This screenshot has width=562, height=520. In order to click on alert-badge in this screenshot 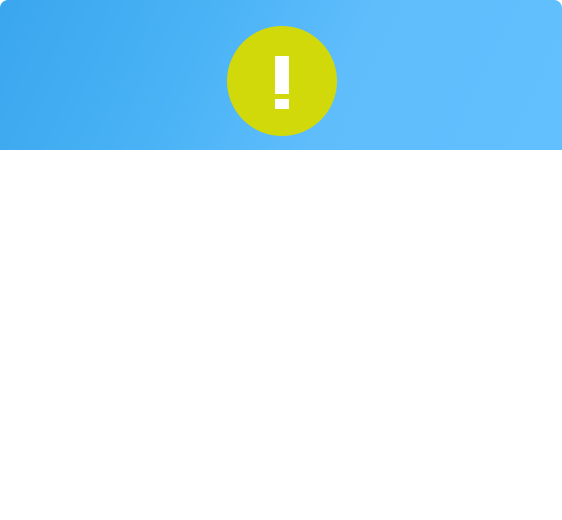, I will do `click(282, 81)`.